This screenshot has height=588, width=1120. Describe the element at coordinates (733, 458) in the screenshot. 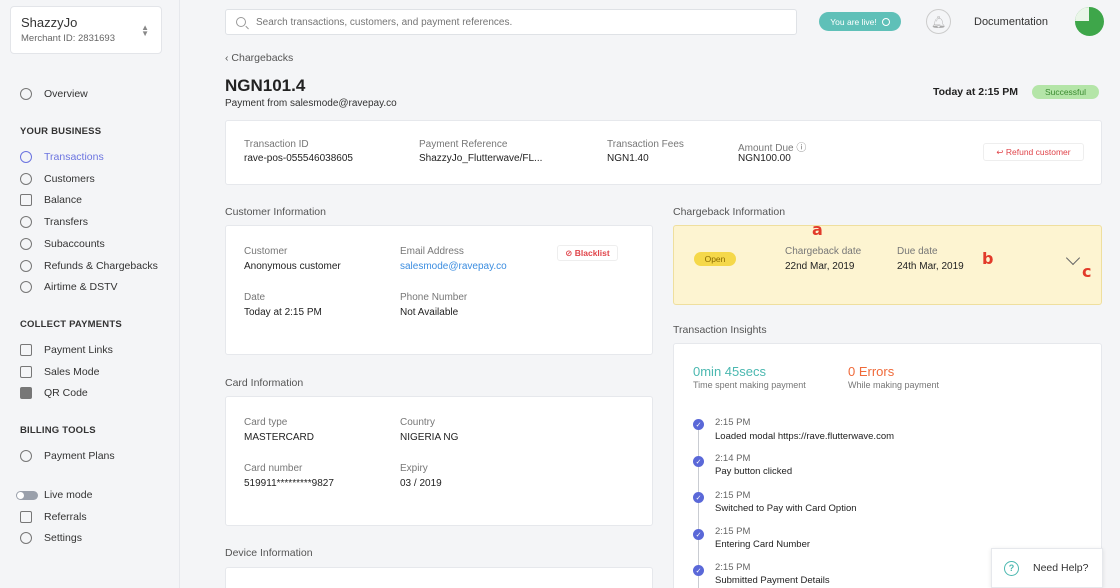

I see `event-time: 2:14 PM` at that location.